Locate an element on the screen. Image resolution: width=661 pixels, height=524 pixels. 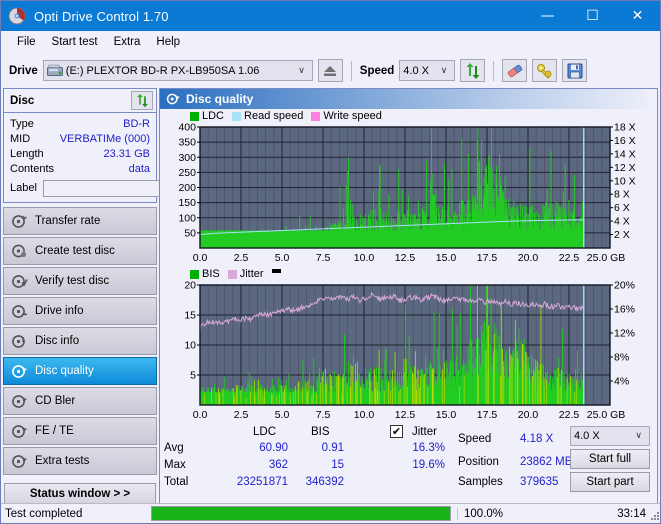
sidebar-item-create-test-disc: Create test disc is located at coordinates (80, 251).